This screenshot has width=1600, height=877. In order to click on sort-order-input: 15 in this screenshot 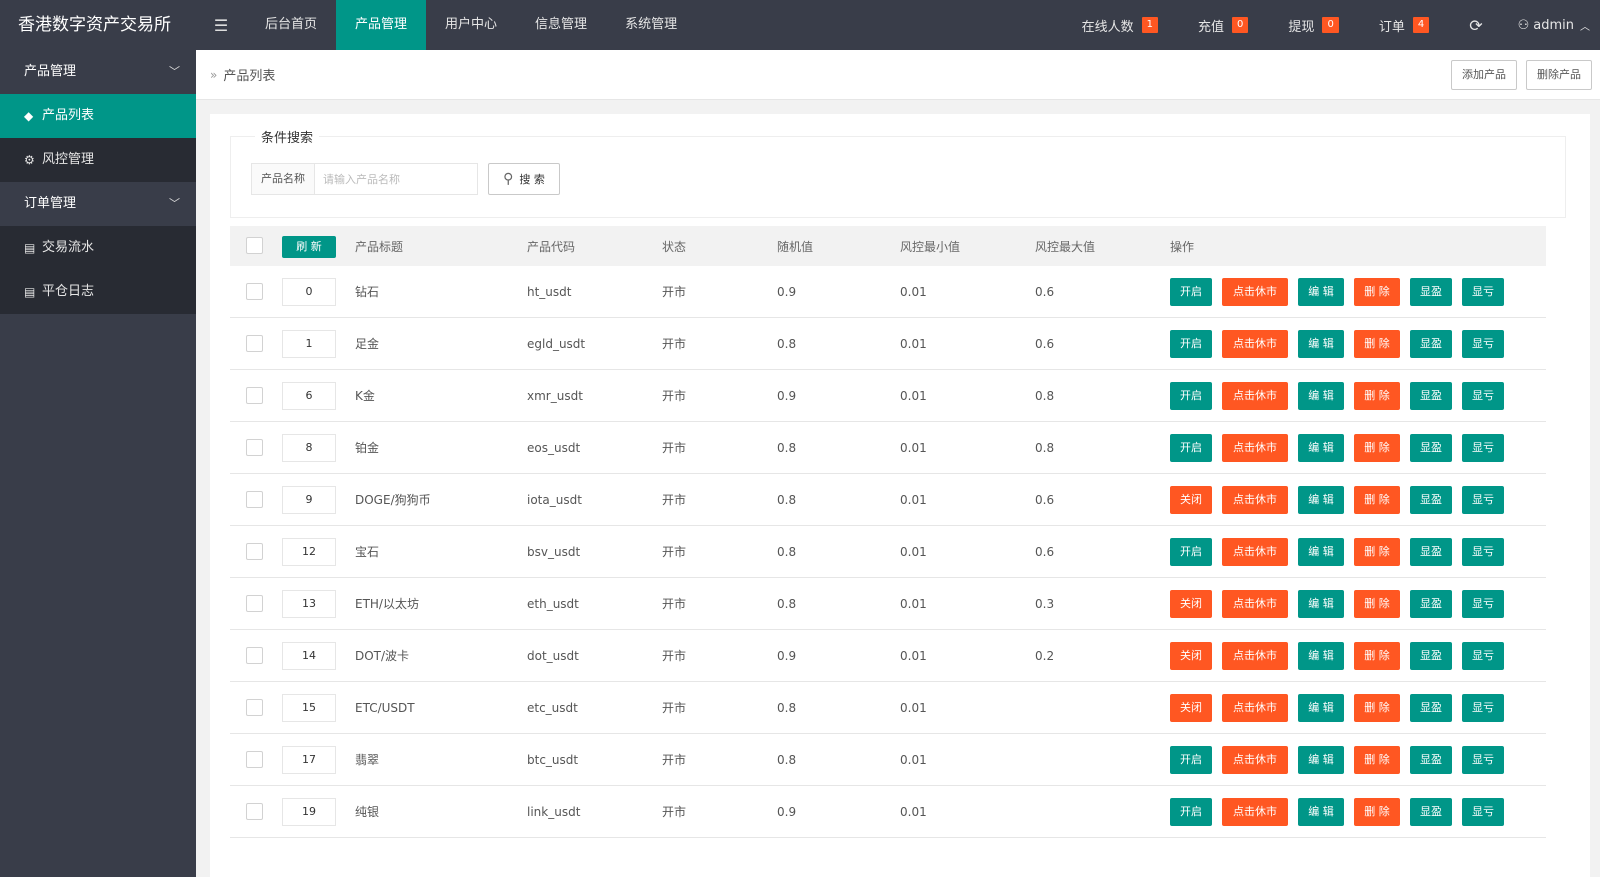, I will do `click(309, 707)`.